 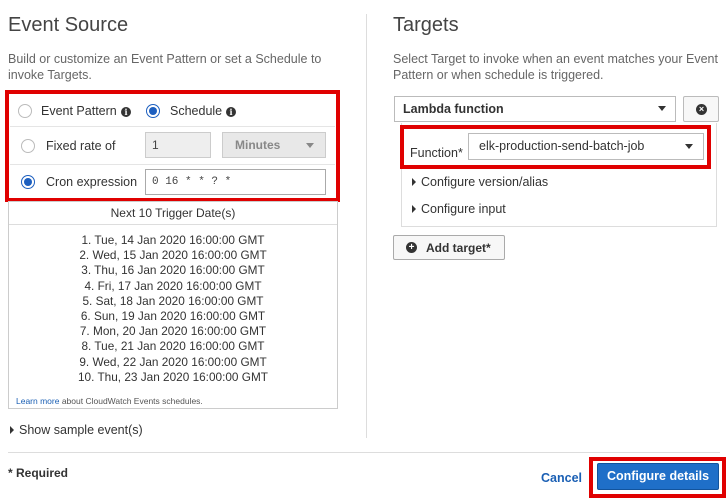 What do you see at coordinates (196, 111) in the screenshot?
I see `schedule-label: Schedule` at bounding box center [196, 111].